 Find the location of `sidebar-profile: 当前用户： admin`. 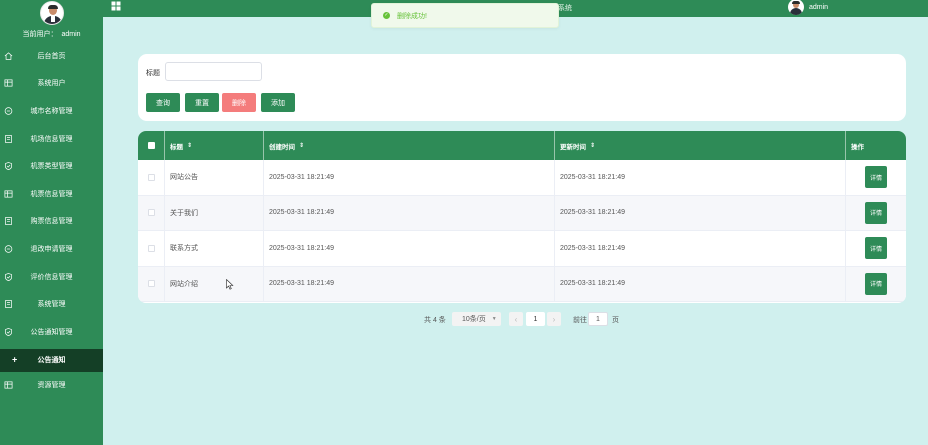

sidebar-profile: 当前用户： admin is located at coordinates (51, 21).